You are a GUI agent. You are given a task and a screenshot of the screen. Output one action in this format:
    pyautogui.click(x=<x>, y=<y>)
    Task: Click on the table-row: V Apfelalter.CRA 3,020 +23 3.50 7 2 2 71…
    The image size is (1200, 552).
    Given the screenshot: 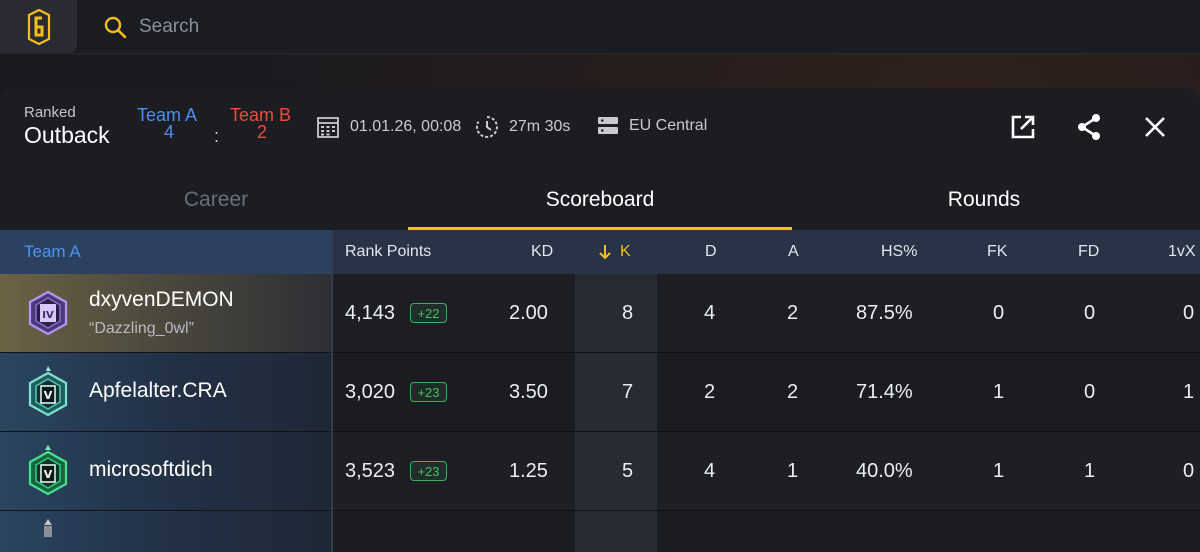 What is the action you would take?
    pyautogui.click(x=600, y=392)
    